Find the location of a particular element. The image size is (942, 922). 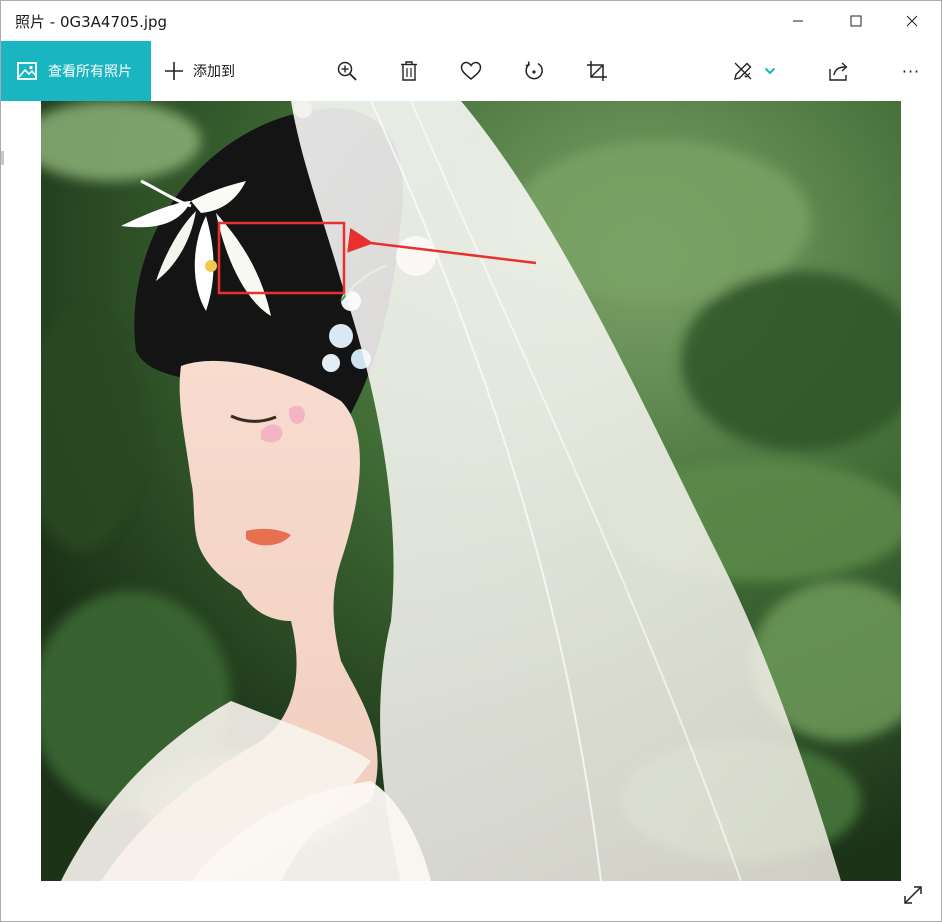

close-icon is located at coordinates (912, 21).